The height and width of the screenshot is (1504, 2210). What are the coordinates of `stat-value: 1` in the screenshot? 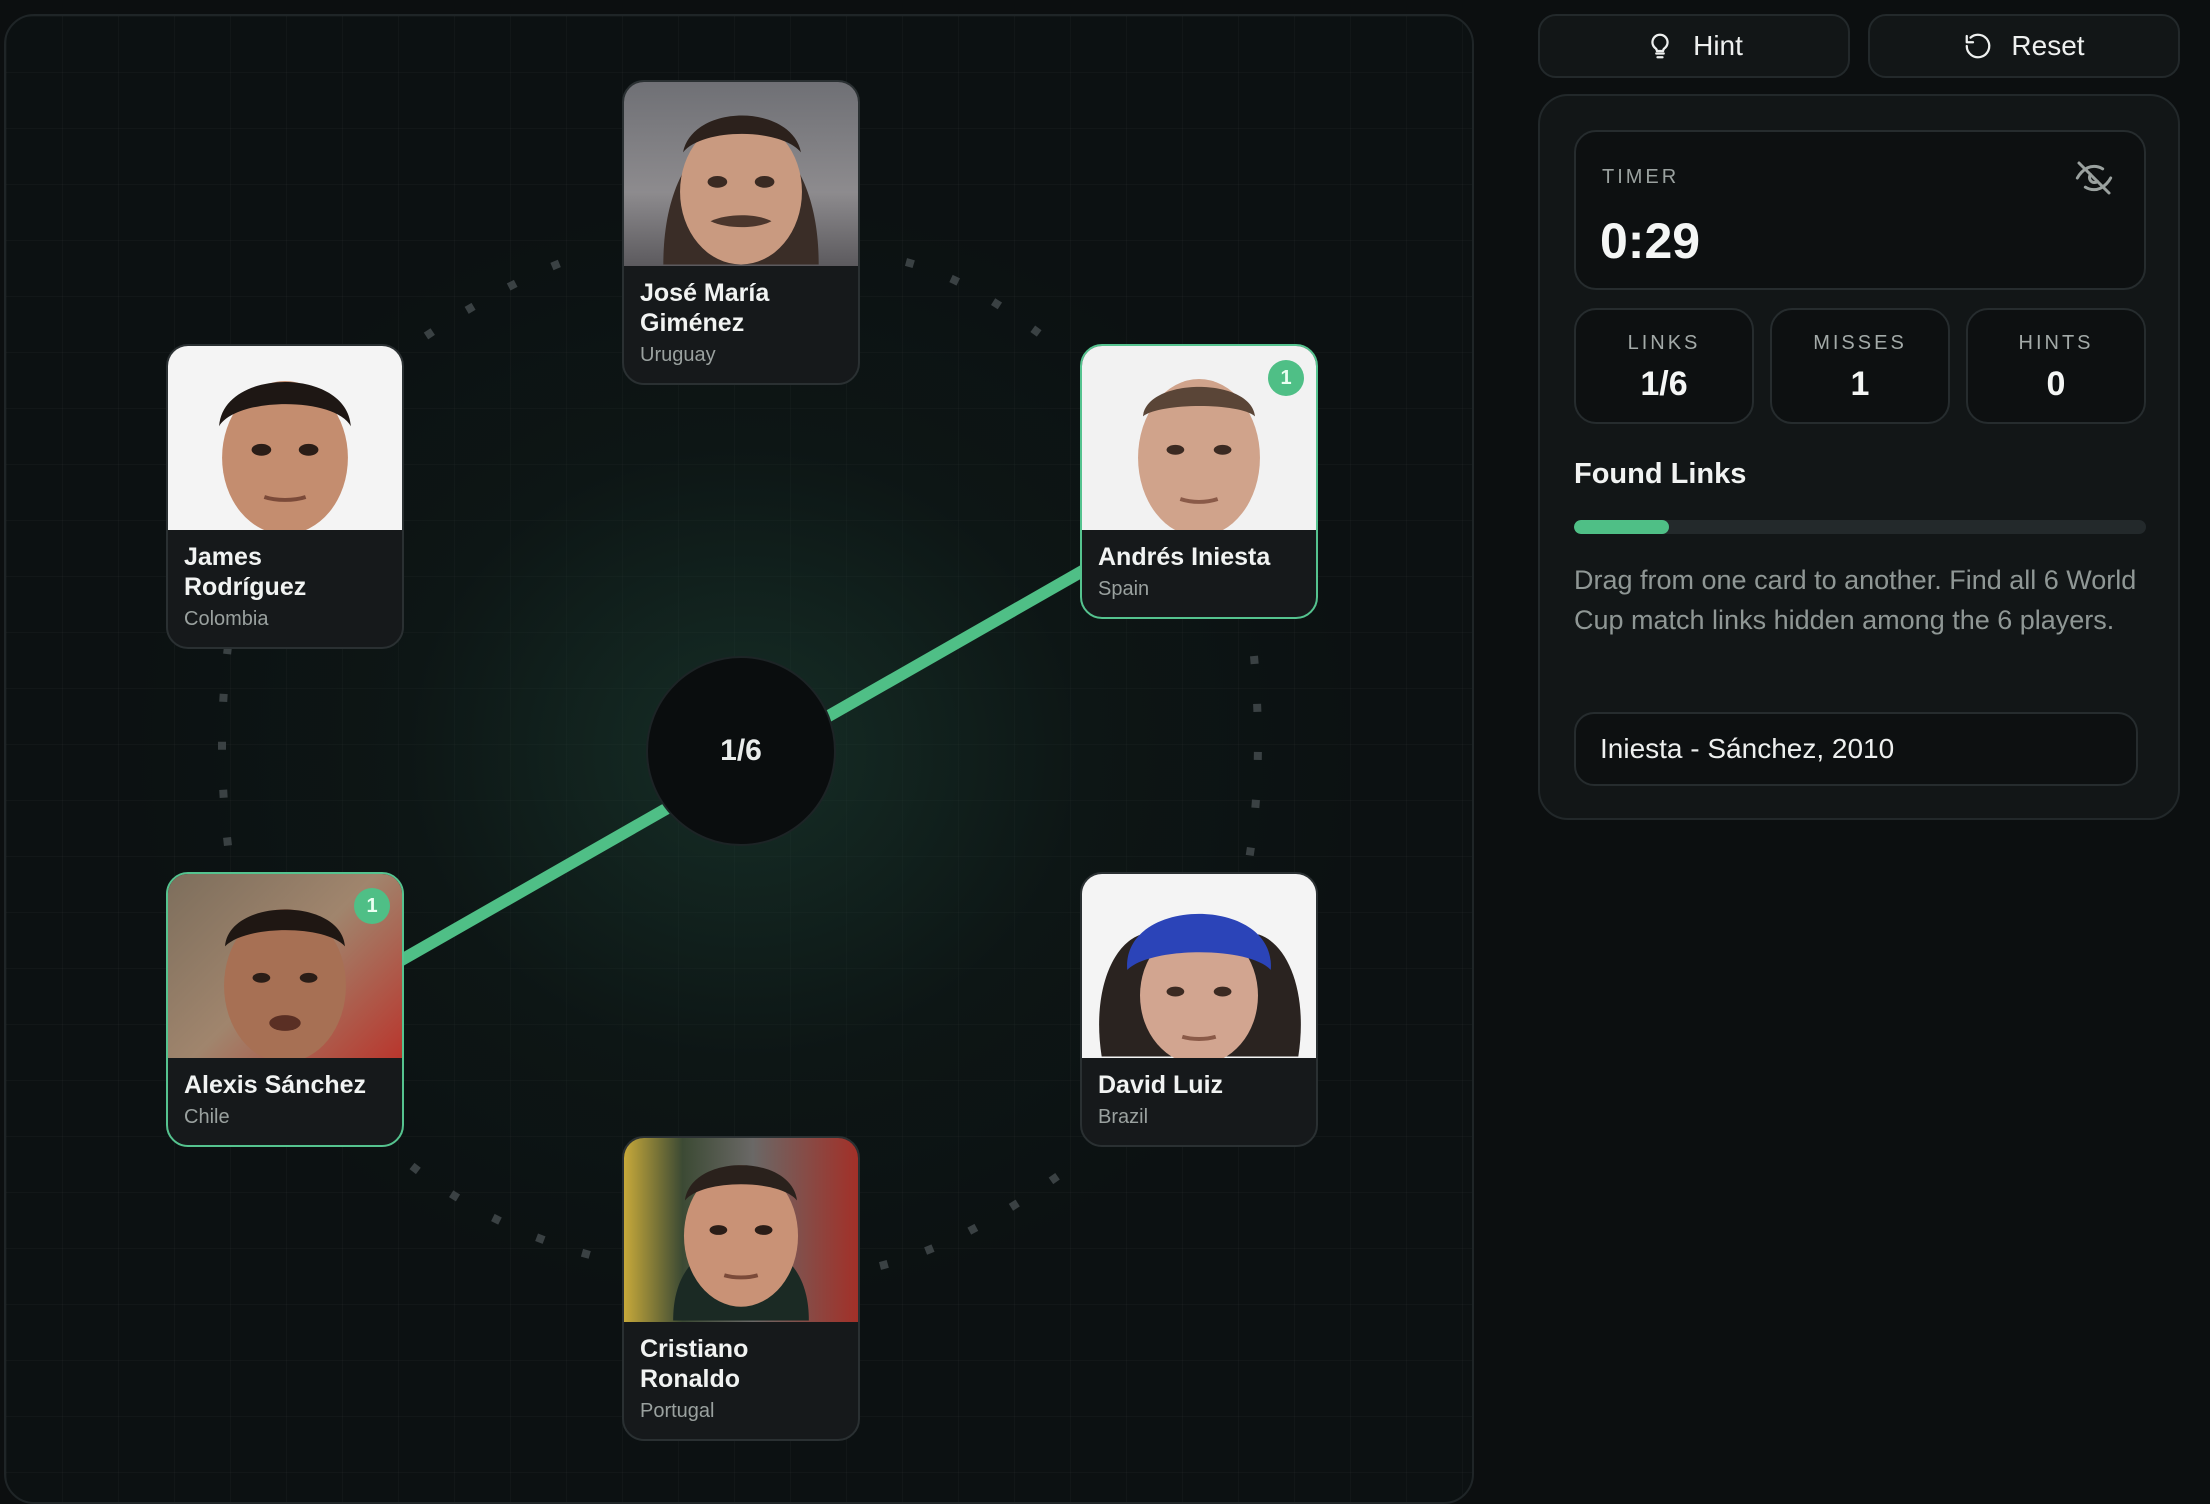 It's located at (1860, 384).